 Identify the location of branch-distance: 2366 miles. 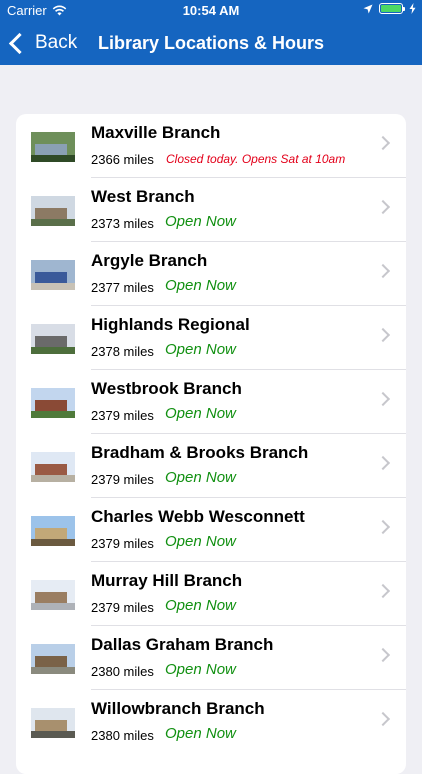
(122, 159).